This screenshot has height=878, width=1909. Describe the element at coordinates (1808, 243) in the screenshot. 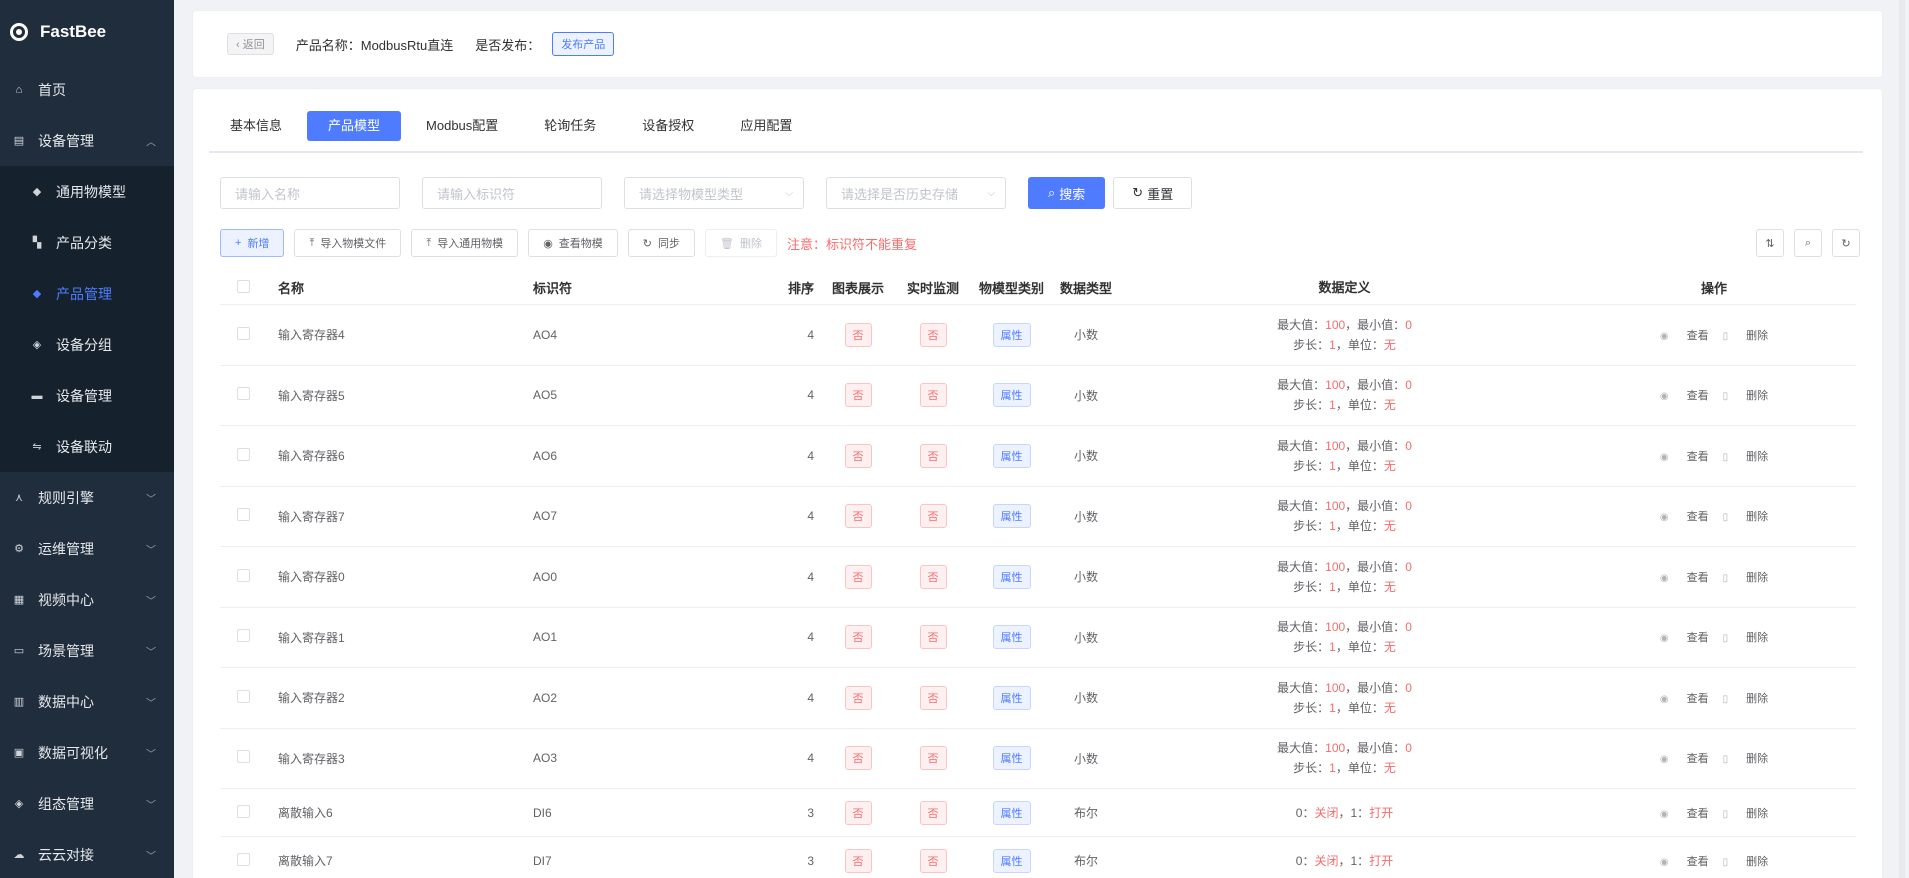

I see `search-toggle-icon: ⌕` at that location.